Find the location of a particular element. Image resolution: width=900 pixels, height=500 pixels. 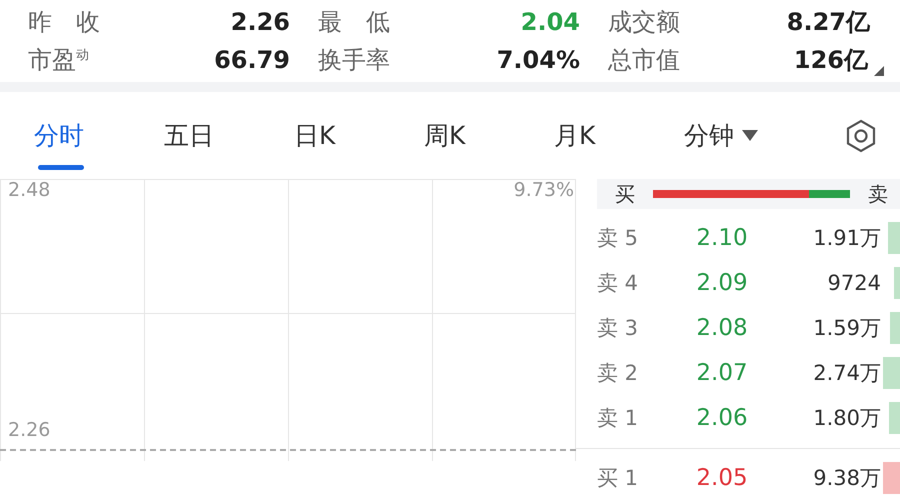

expand-icon is located at coordinates (879, 71).